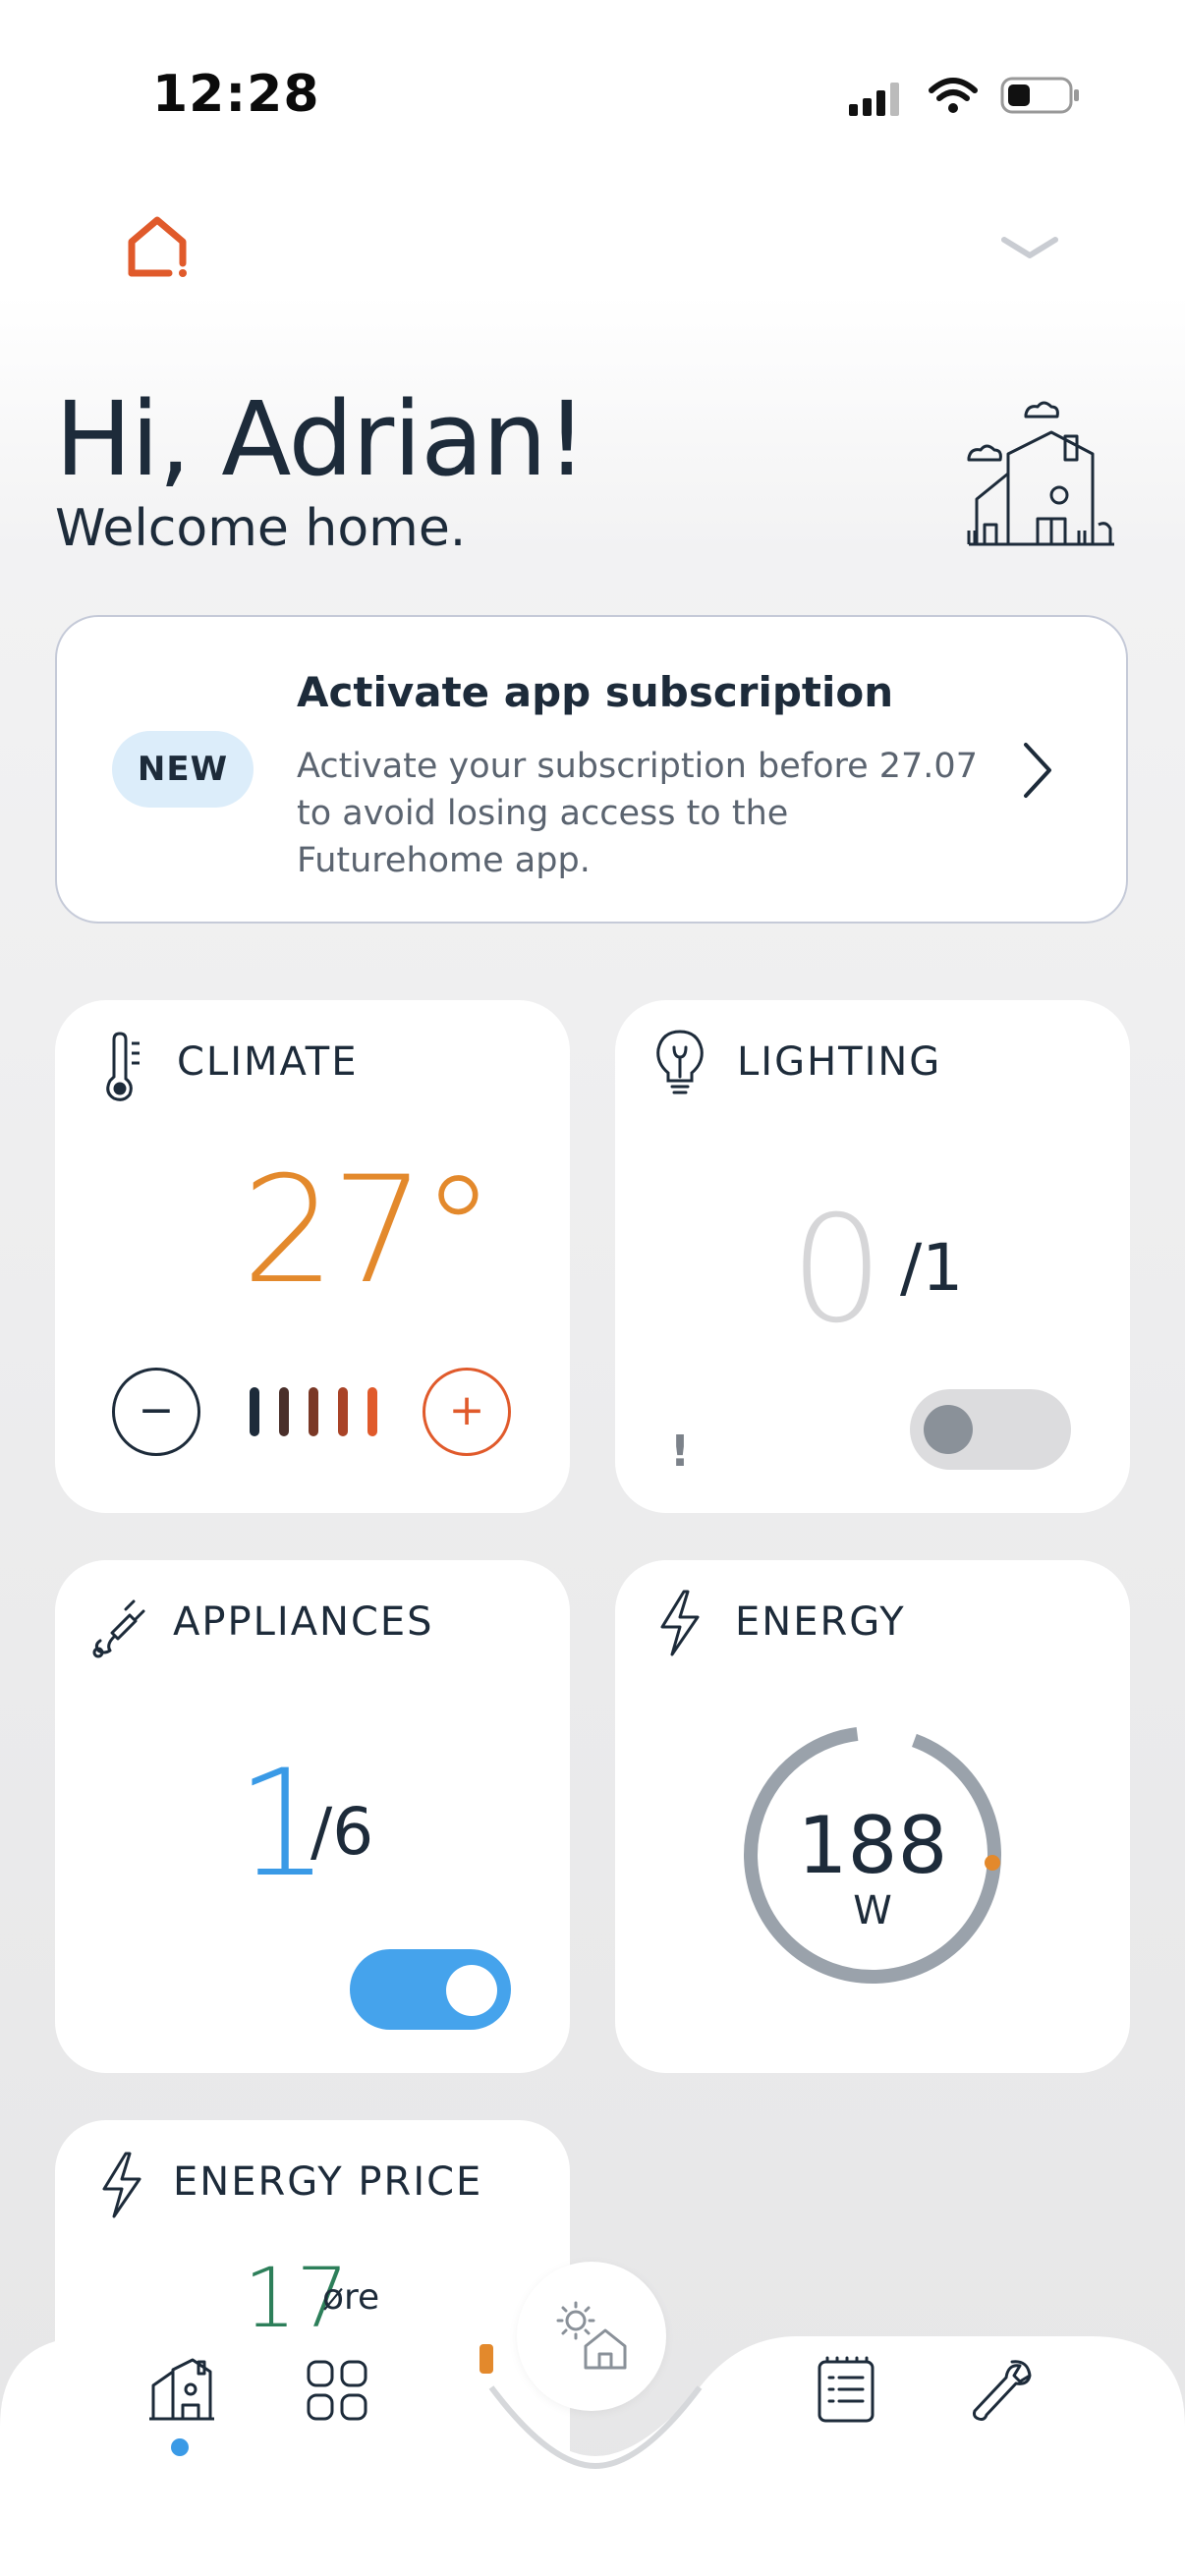  What do you see at coordinates (369, 1231) in the screenshot?
I see `climate-temperature: 27°` at bounding box center [369, 1231].